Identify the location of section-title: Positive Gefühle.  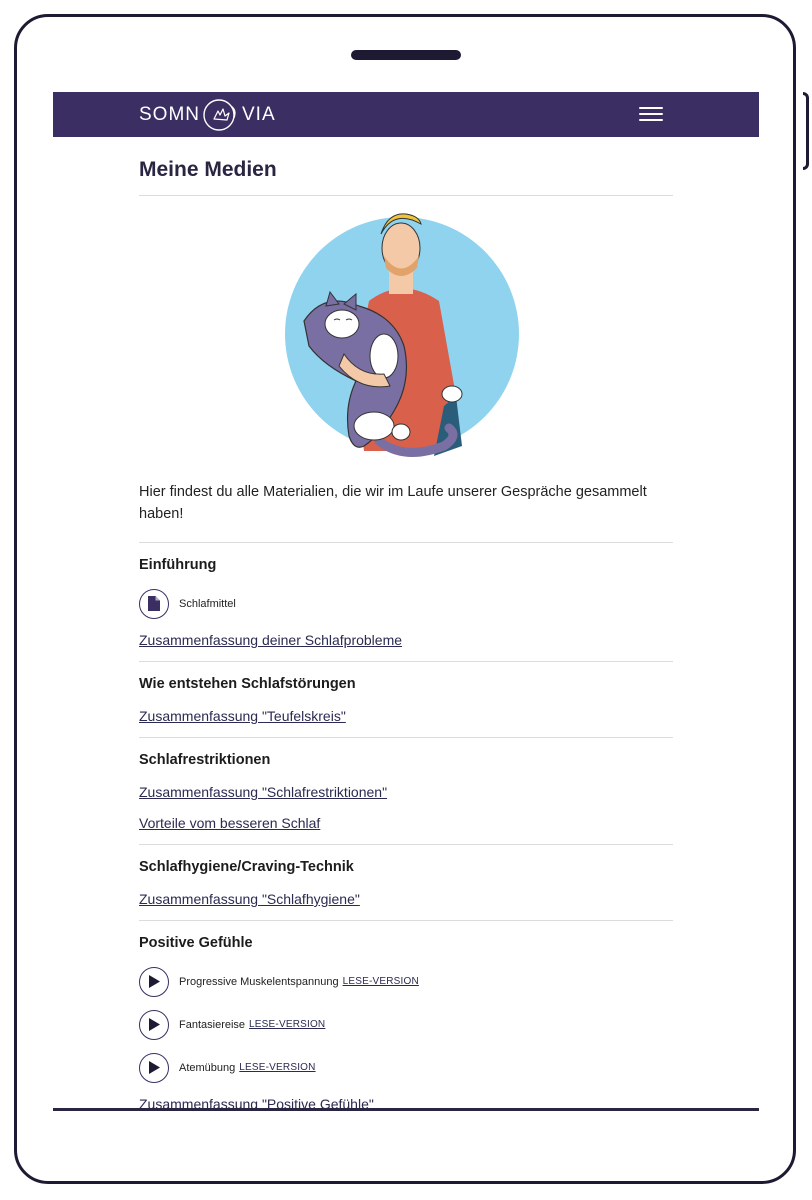
(196, 943).